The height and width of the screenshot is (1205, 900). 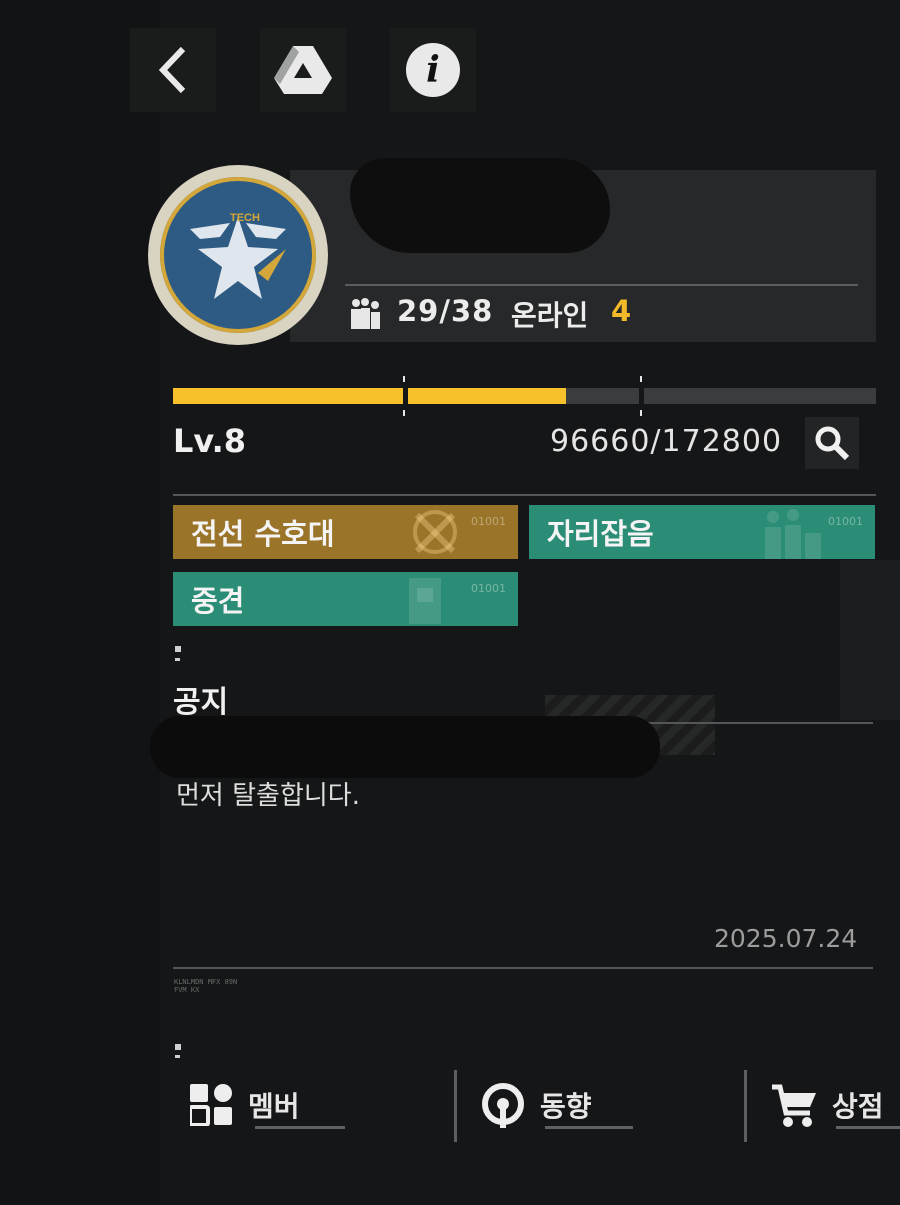 I want to click on crossed-swords-icon, so click(x=435, y=532).